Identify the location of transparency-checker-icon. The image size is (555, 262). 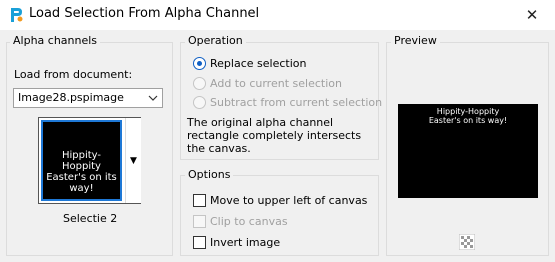
(467, 242).